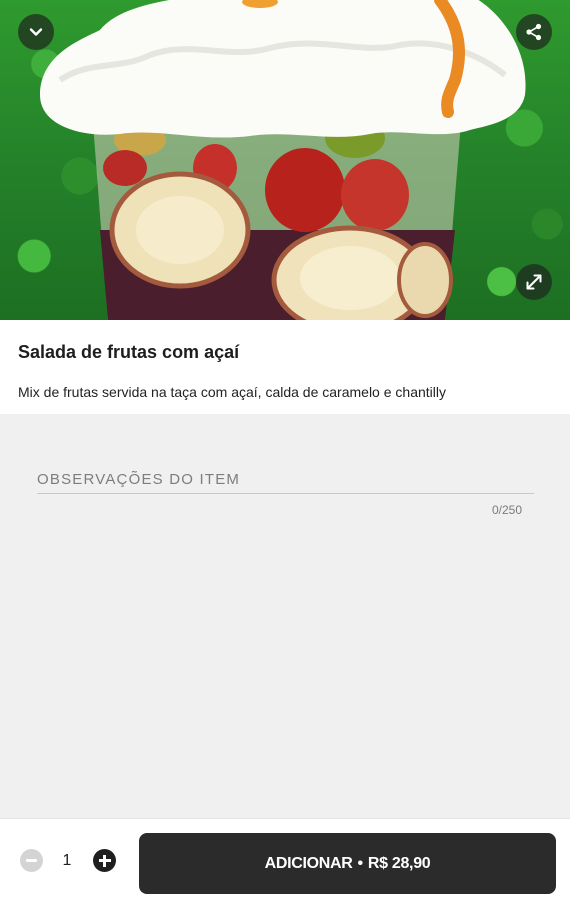 The width and height of the screenshot is (570, 900). What do you see at coordinates (104, 860) in the screenshot?
I see `increase-quantity-button` at bounding box center [104, 860].